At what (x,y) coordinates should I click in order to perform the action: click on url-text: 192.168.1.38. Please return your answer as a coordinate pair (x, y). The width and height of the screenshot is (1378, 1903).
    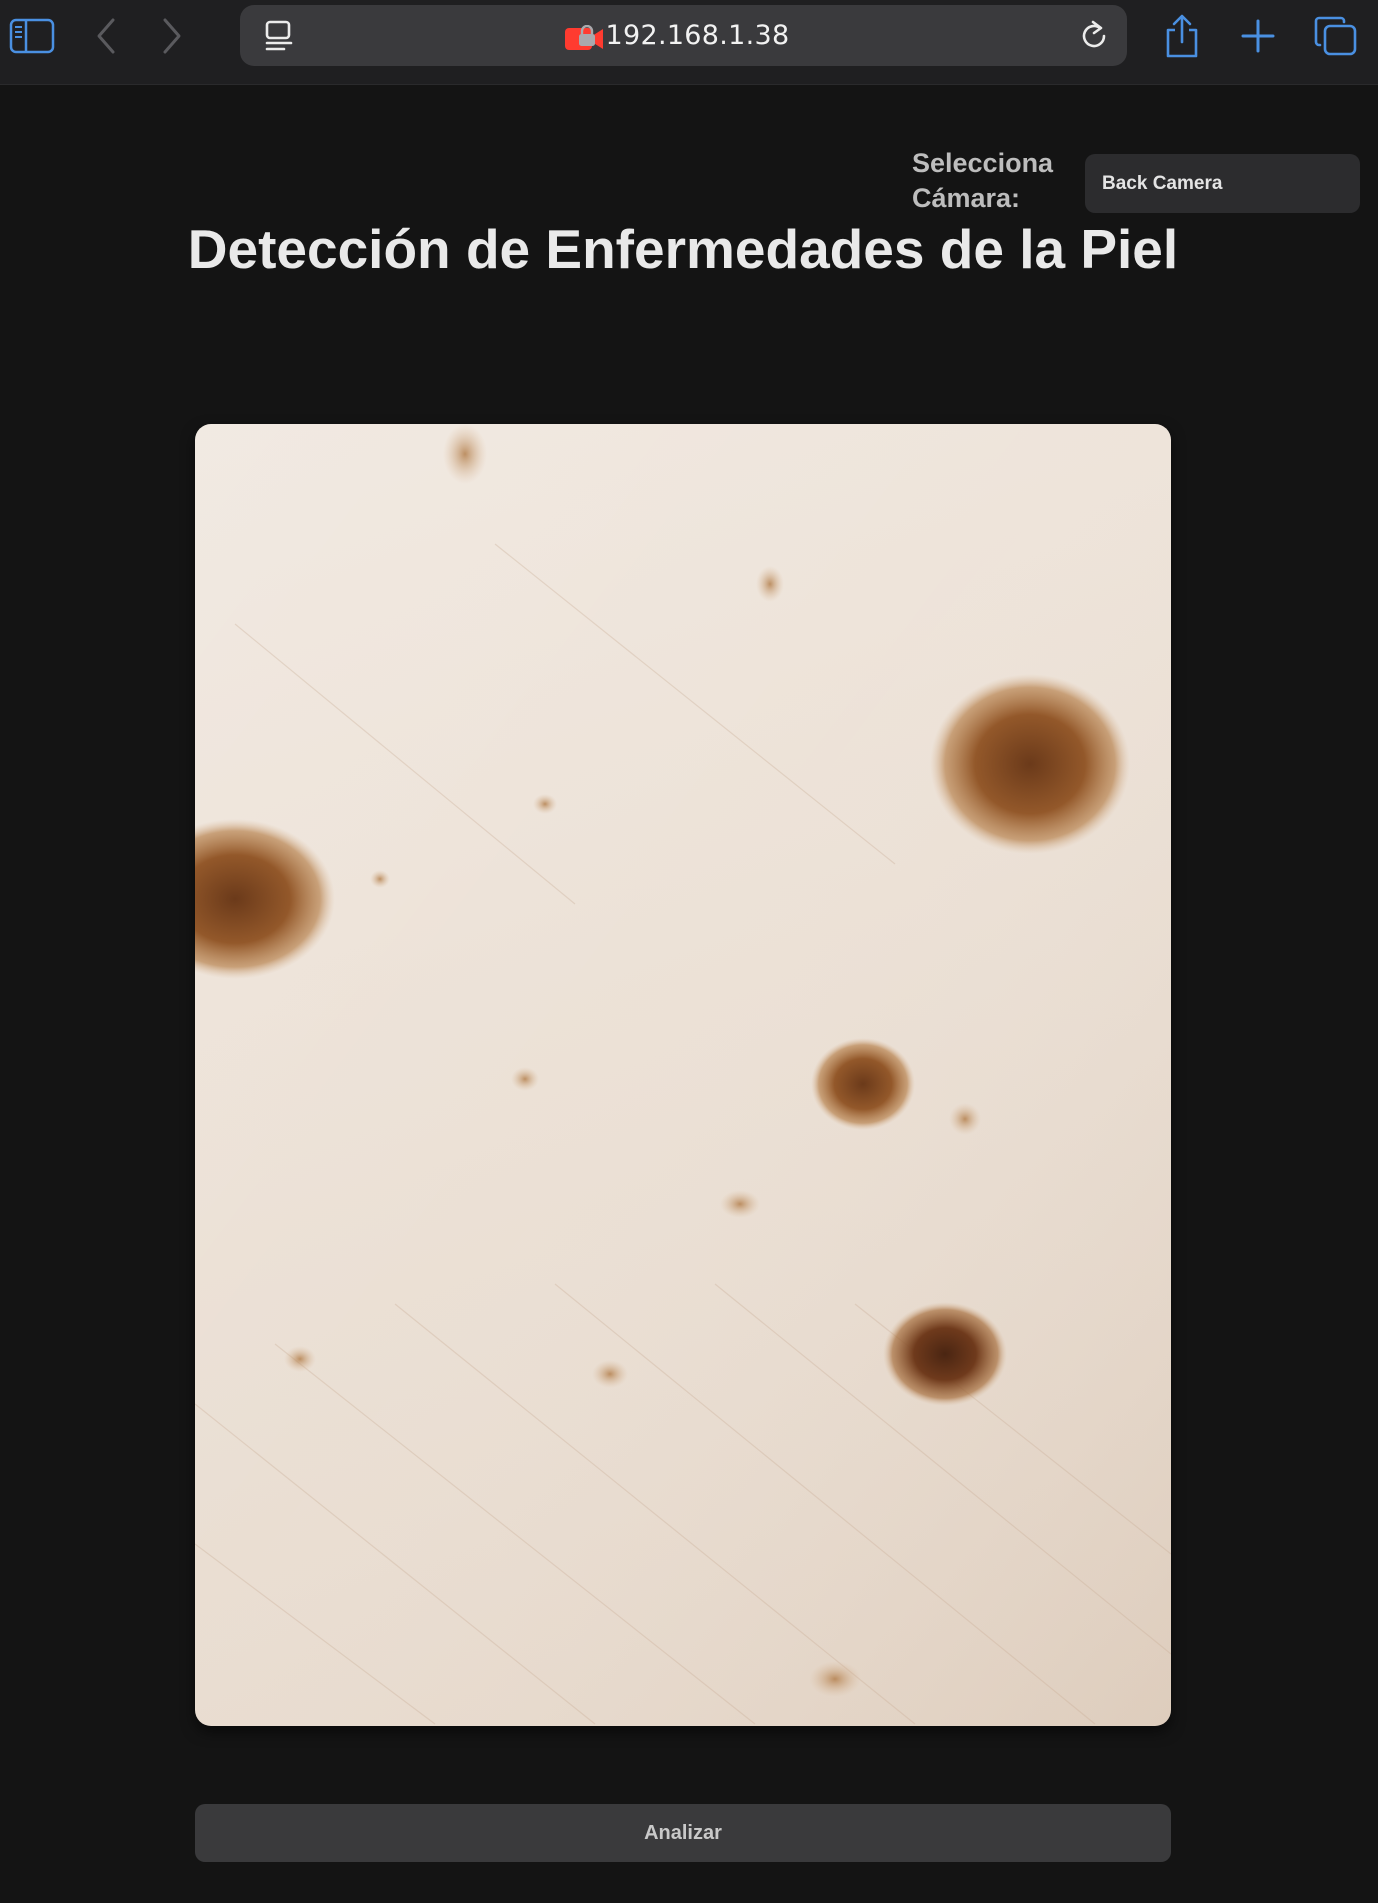
    Looking at the image, I should click on (698, 35).